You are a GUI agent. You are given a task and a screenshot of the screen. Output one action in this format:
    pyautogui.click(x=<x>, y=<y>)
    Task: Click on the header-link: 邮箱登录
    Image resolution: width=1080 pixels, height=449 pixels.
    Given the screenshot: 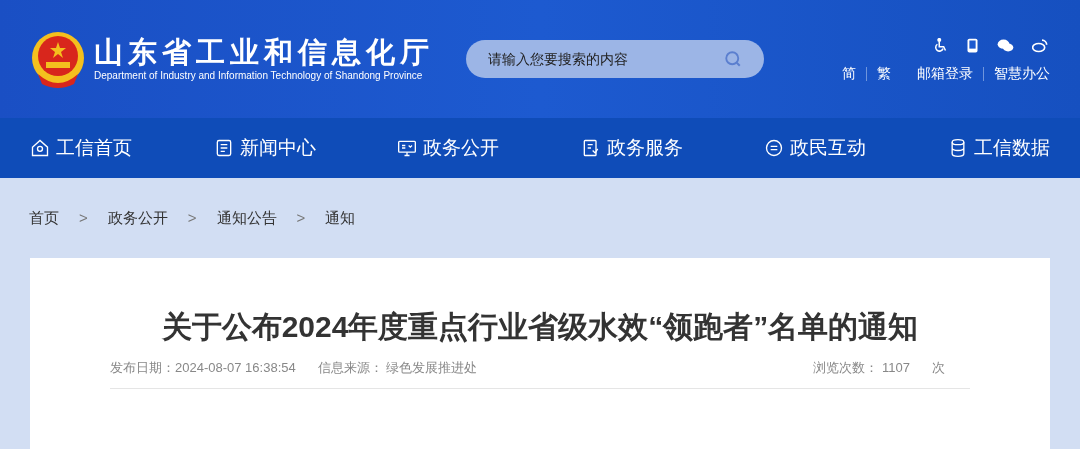 What is the action you would take?
    pyautogui.click(x=945, y=73)
    